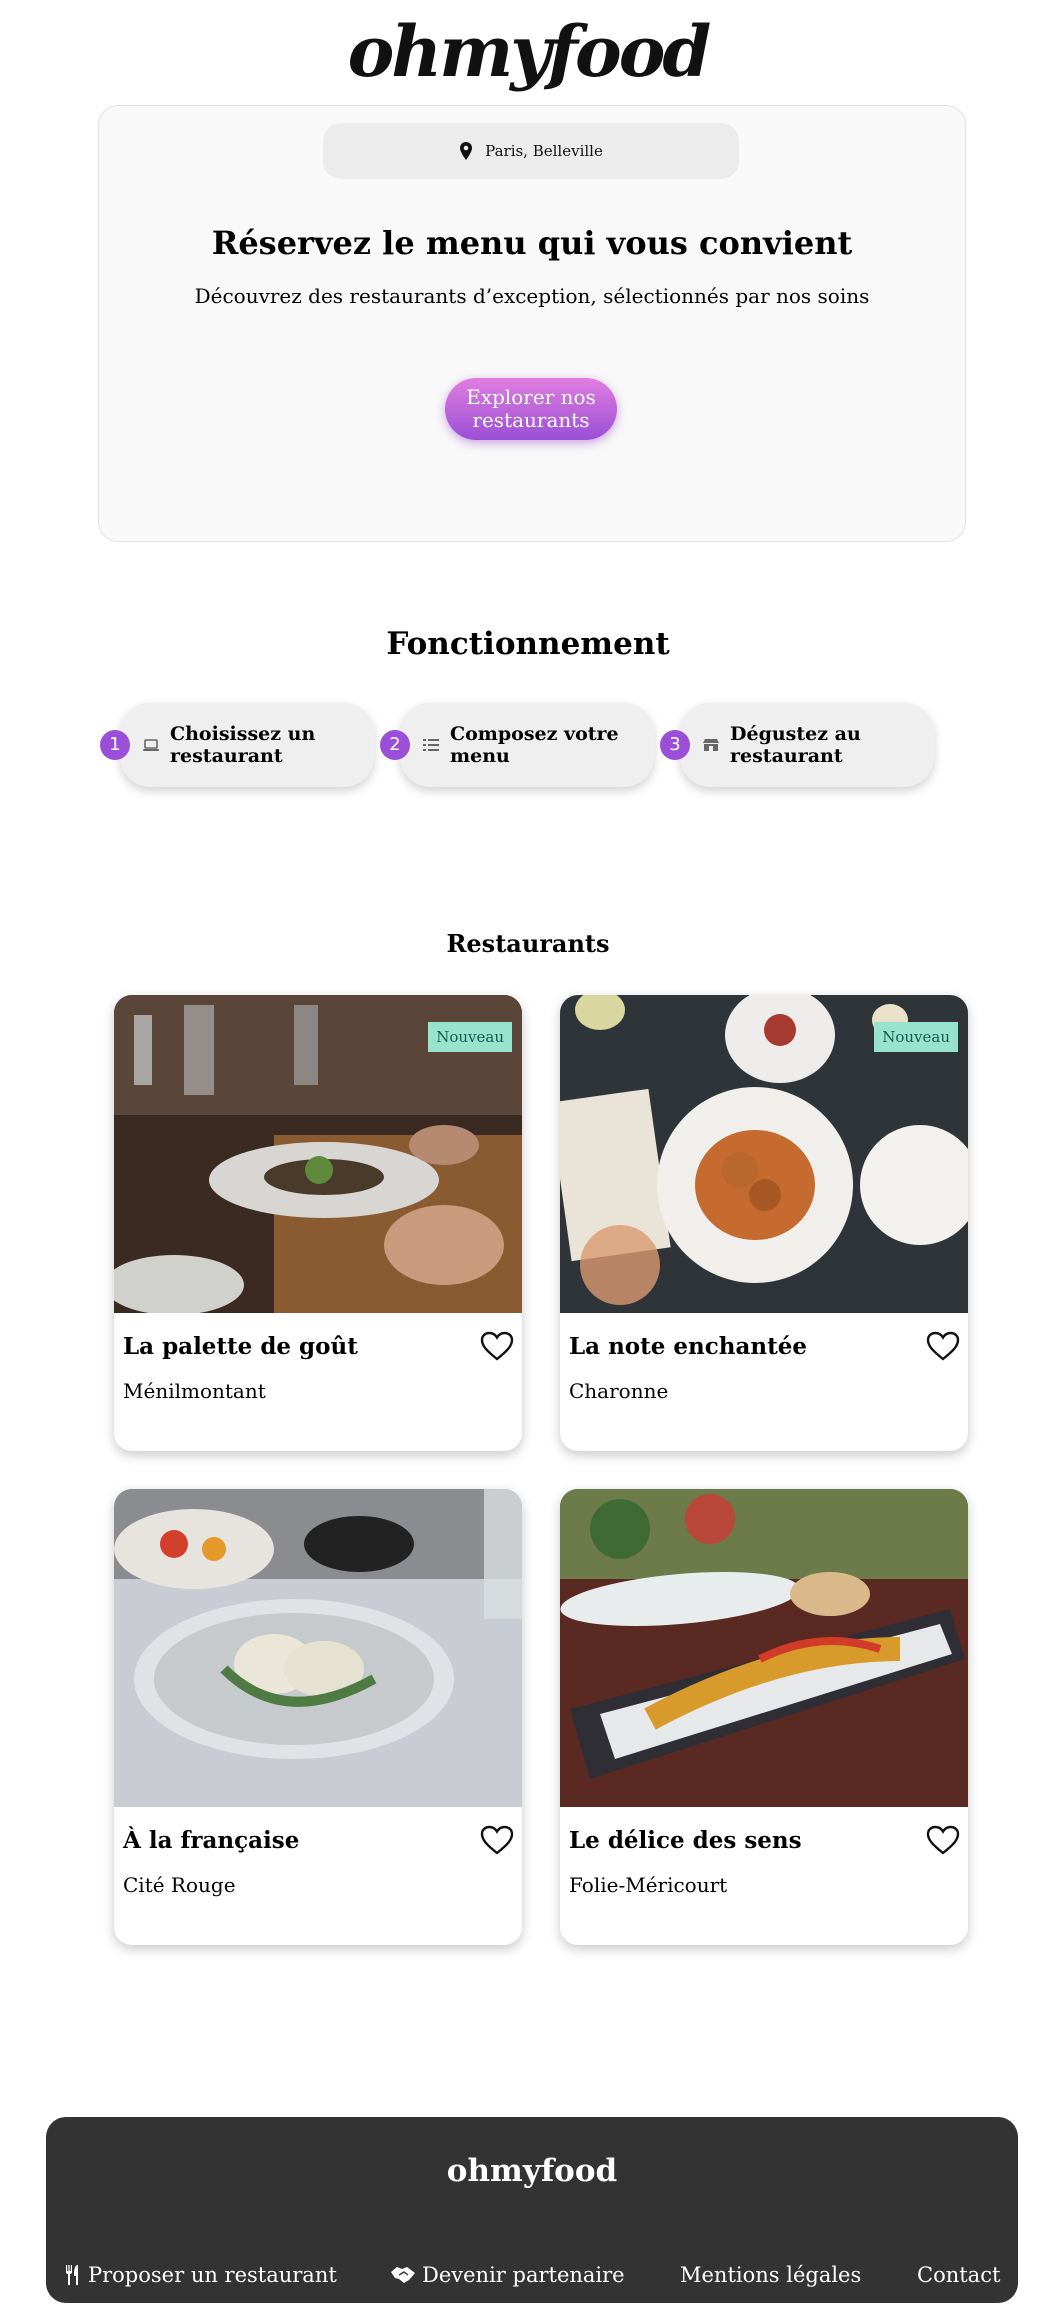 Image resolution: width=1056 pixels, height=2312 pixels. I want to click on step-number: 1, so click(115, 745).